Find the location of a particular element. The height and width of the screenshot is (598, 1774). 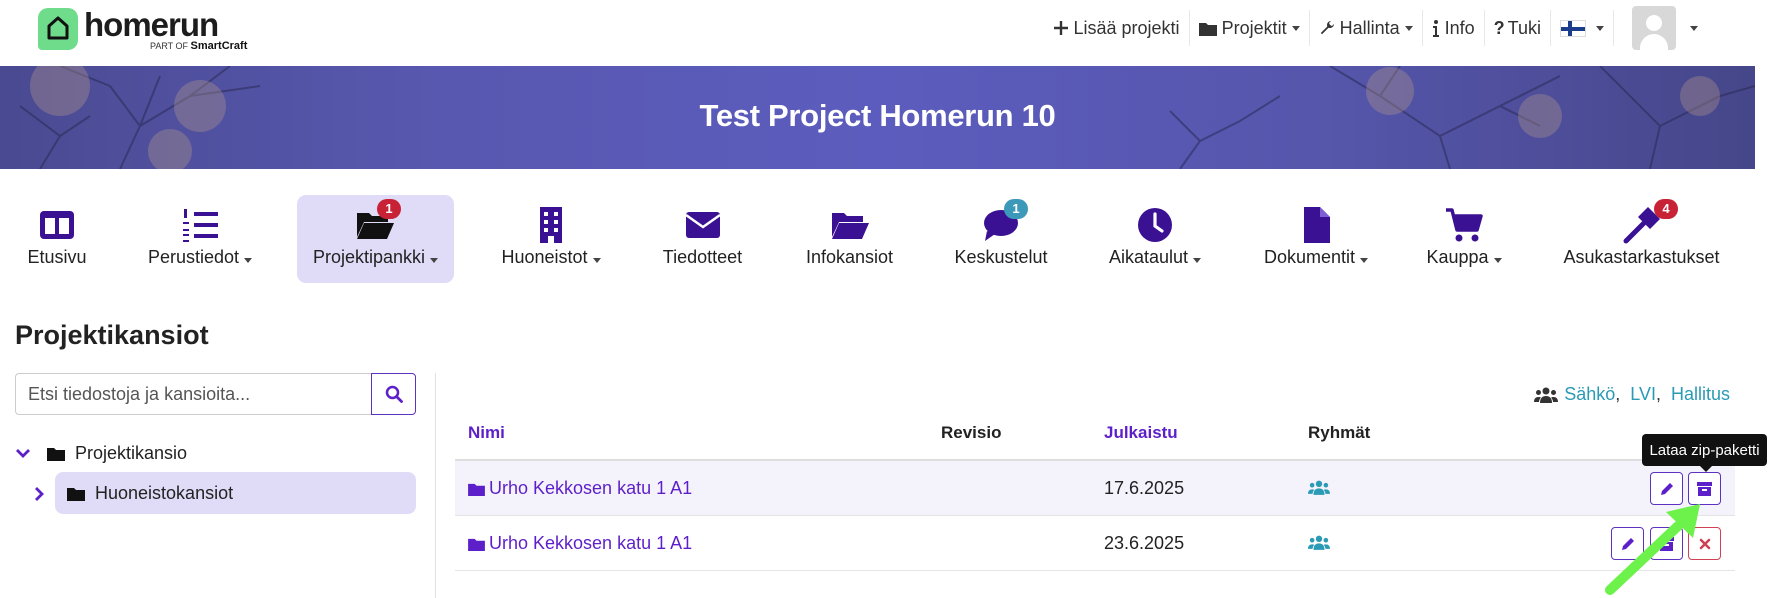

home-icon is located at coordinates (58, 29).